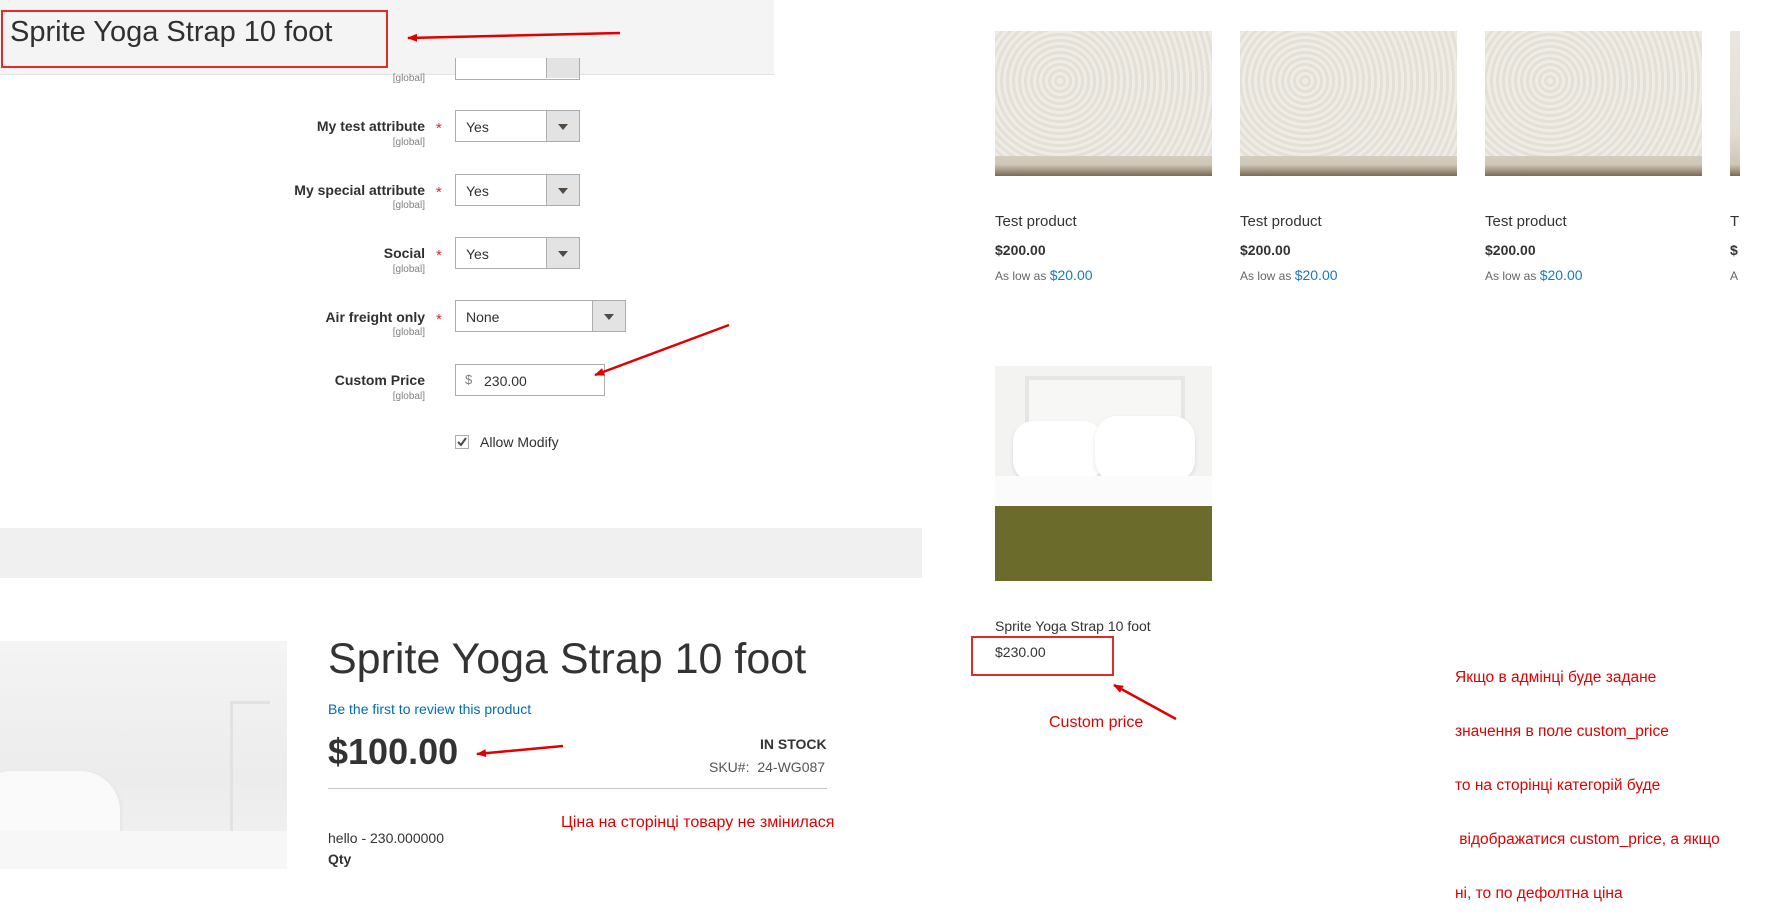 This screenshot has width=1778, height=921. What do you see at coordinates (370, 126) in the screenshot?
I see `attr-label-my-test-attribute: My test attribute` at bounding box center [370, 126].